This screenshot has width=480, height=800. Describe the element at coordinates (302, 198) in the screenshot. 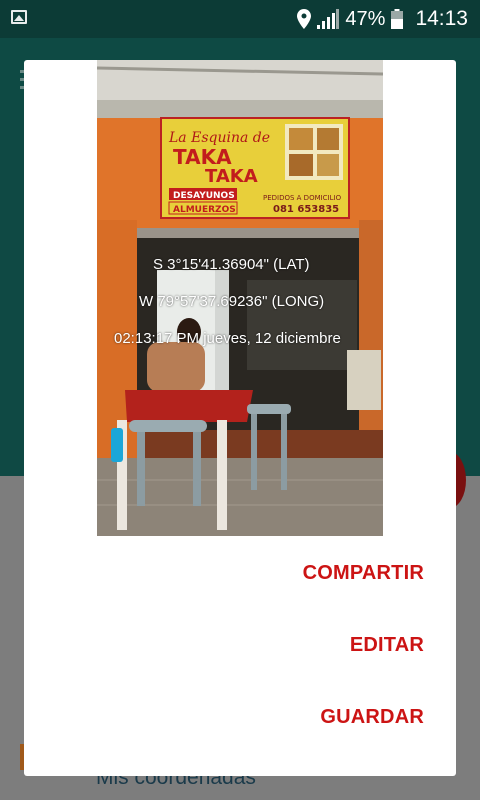

I see `sign-delivery: PEDIDOS A DOMICILIO` at that location.